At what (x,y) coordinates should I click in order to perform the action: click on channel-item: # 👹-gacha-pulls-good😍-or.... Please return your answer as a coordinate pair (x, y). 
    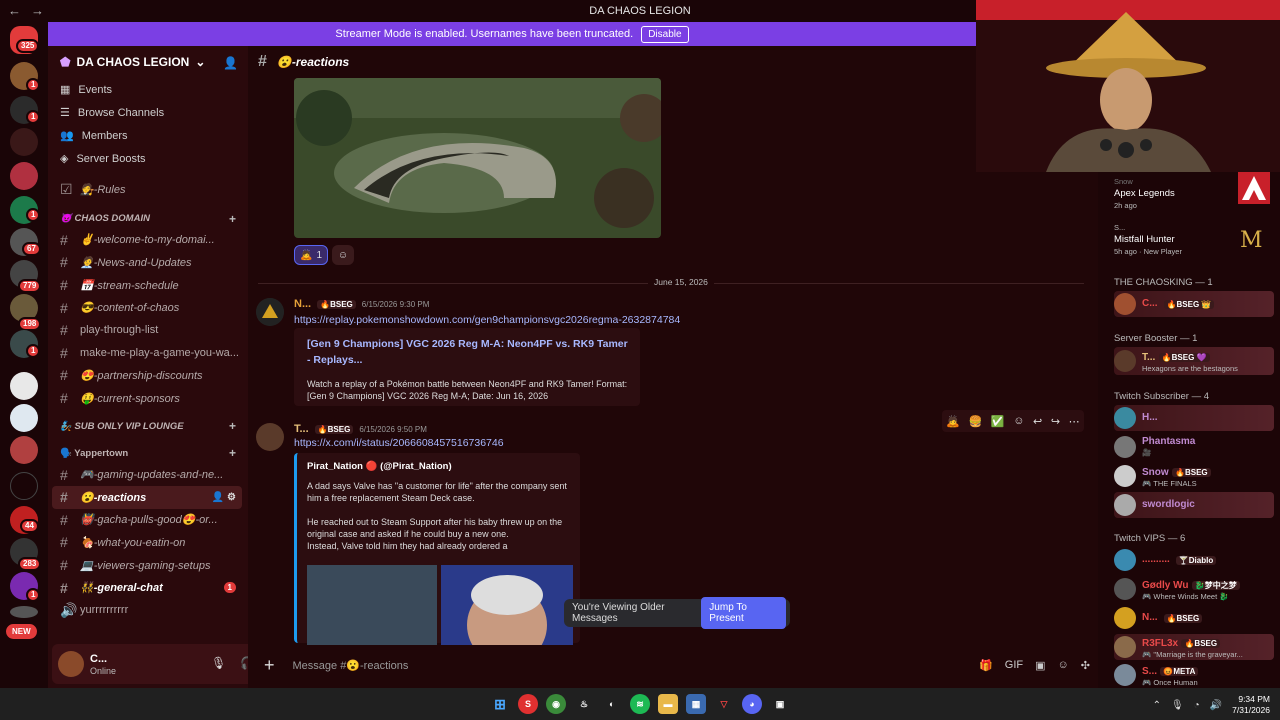
    Looking at the image, I should click on (145, 520).